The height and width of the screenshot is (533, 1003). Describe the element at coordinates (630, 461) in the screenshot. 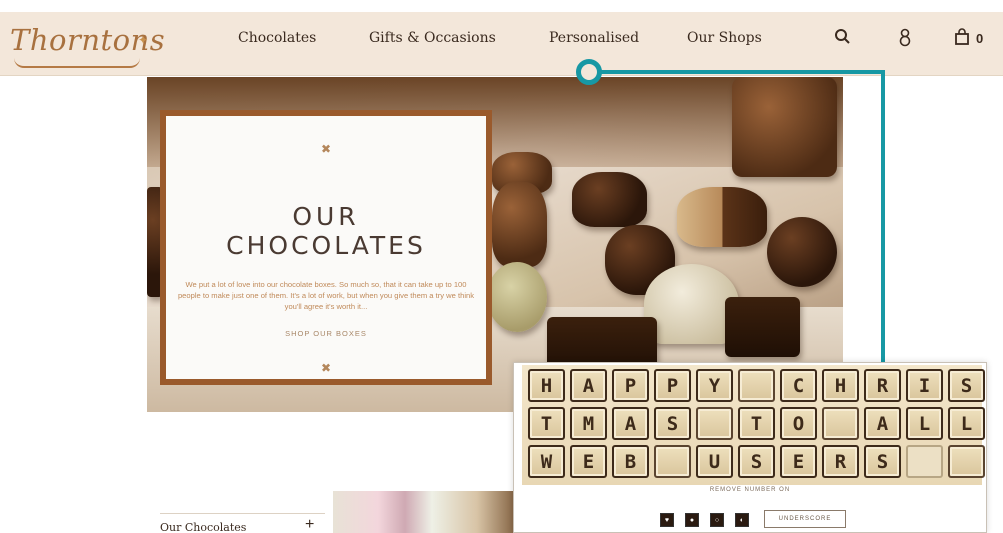

I see `letter-tile: B` at that location.